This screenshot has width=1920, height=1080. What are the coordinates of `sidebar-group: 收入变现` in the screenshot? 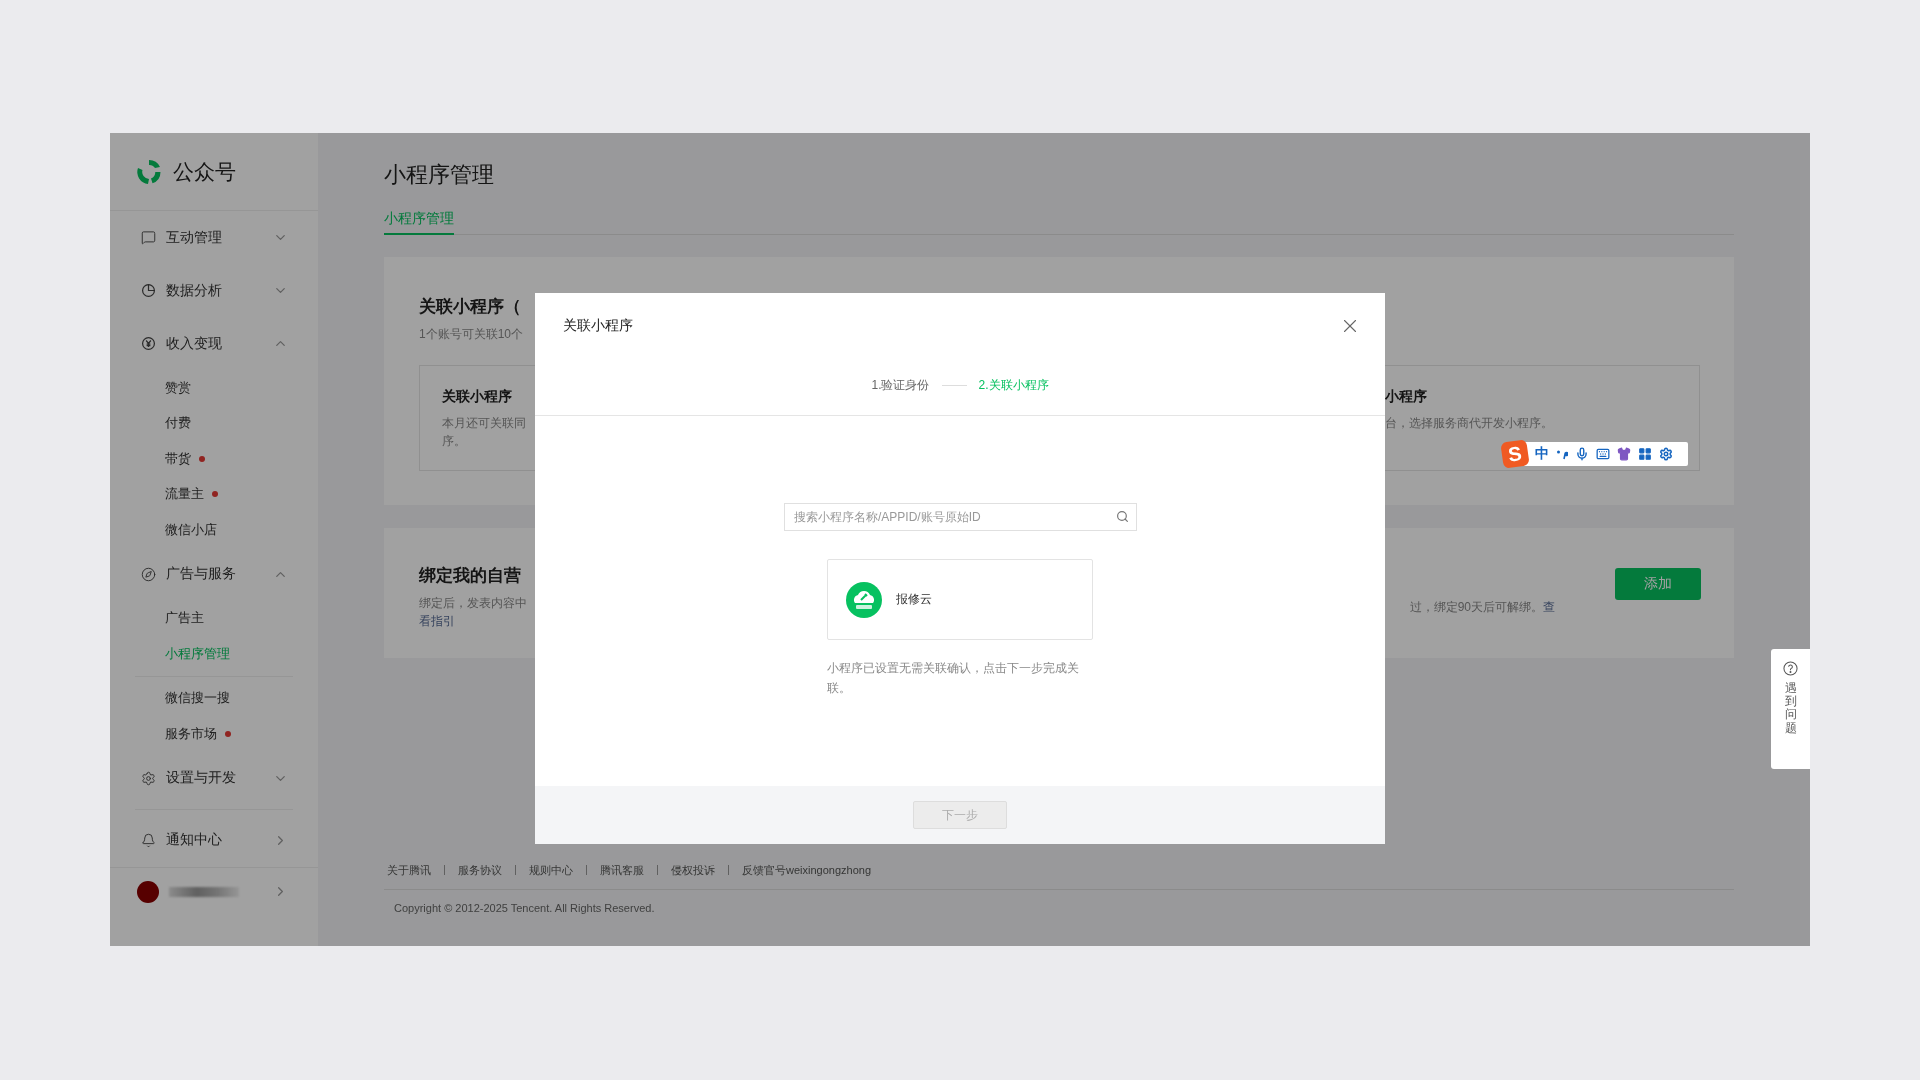 It's located at (214, 343).